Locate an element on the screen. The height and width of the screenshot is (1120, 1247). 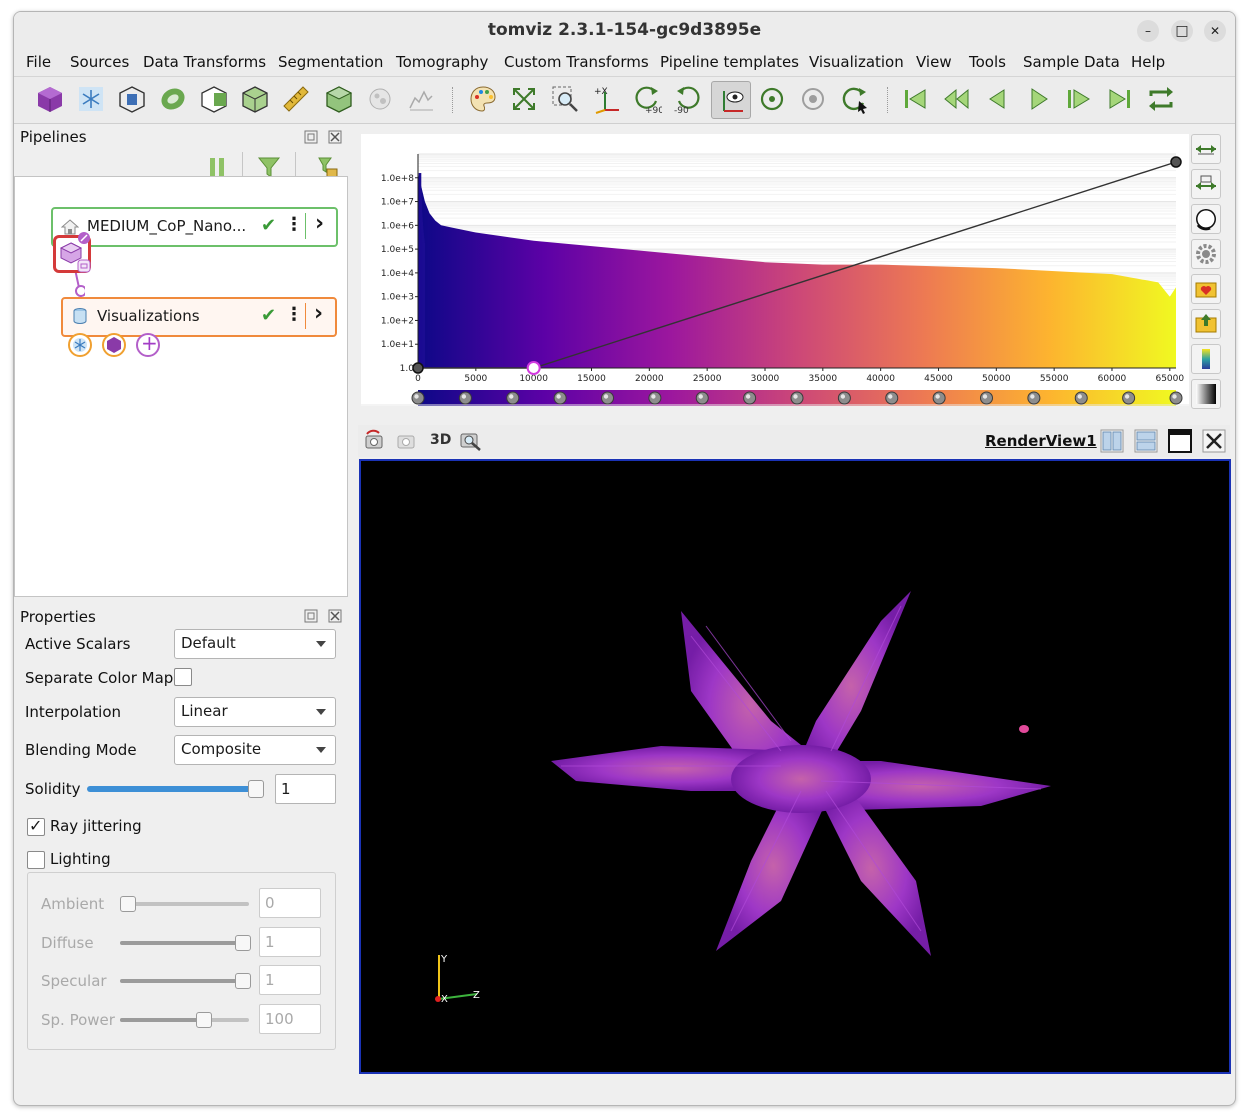
preset-circle-button is located at coordinates (1206, 219).